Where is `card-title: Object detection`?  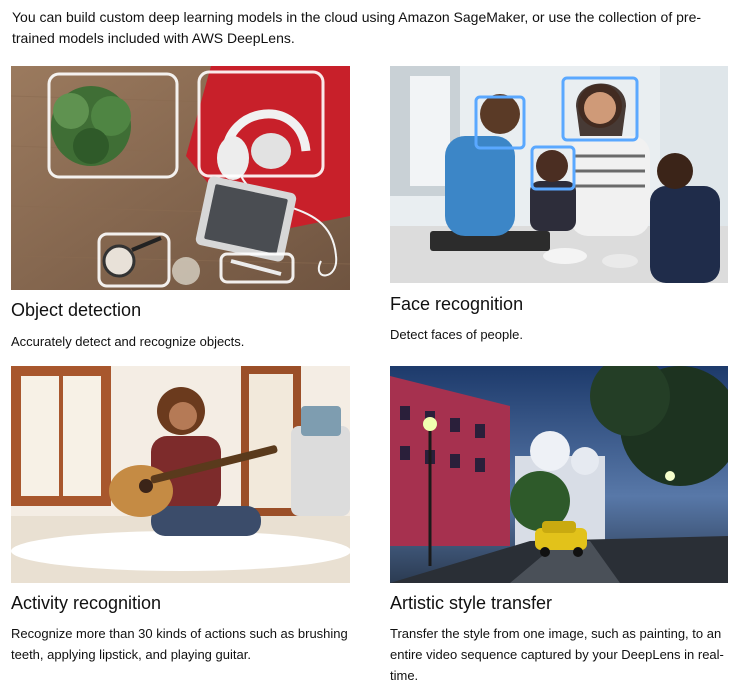
card-title: Object detection is located at coordinates (76, 310).